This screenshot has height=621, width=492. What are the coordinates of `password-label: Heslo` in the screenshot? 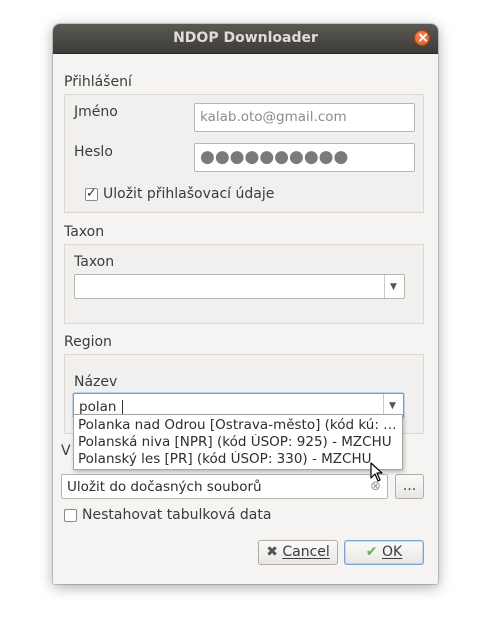 It's located at (93, 152).